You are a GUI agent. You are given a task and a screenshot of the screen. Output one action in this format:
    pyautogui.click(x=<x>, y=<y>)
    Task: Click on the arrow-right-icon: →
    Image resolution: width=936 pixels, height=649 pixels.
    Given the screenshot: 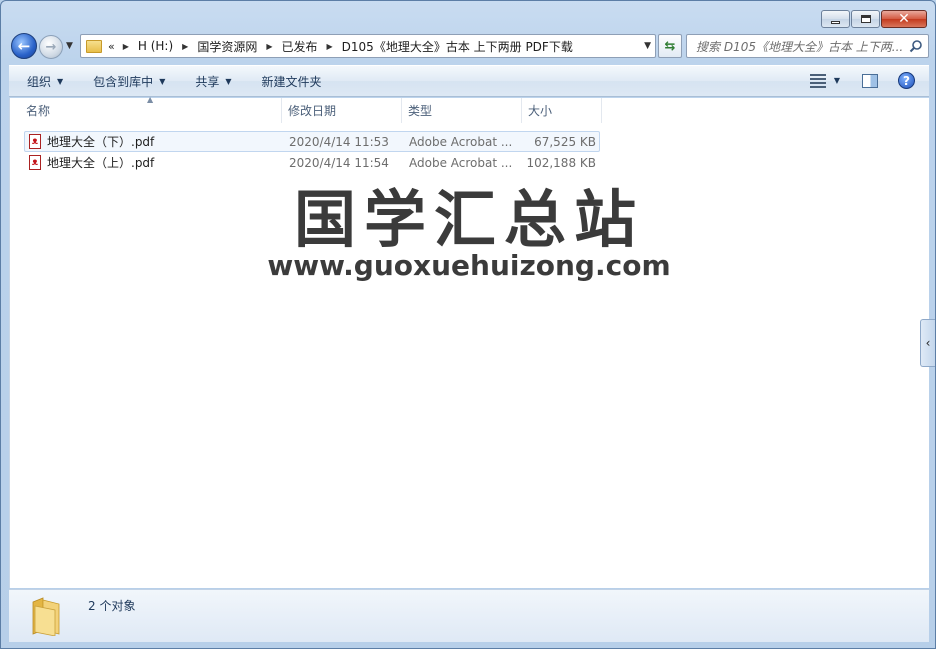 What is the action you would take?
    pyautogui.click(x=51, y=47)
    